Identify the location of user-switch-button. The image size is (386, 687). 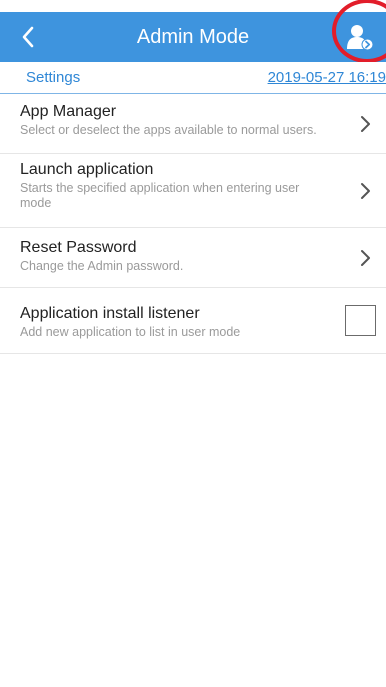
(360, 37).